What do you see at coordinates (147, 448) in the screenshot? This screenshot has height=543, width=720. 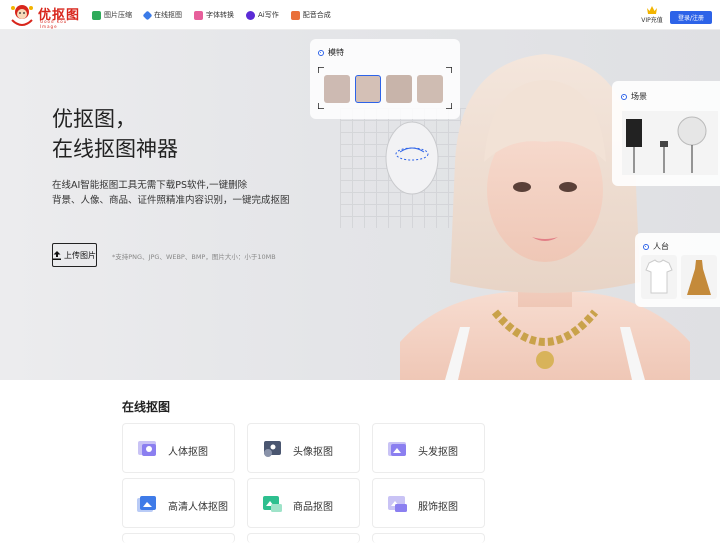 I see `body-matting-icon` at bounding box center [147, 448].